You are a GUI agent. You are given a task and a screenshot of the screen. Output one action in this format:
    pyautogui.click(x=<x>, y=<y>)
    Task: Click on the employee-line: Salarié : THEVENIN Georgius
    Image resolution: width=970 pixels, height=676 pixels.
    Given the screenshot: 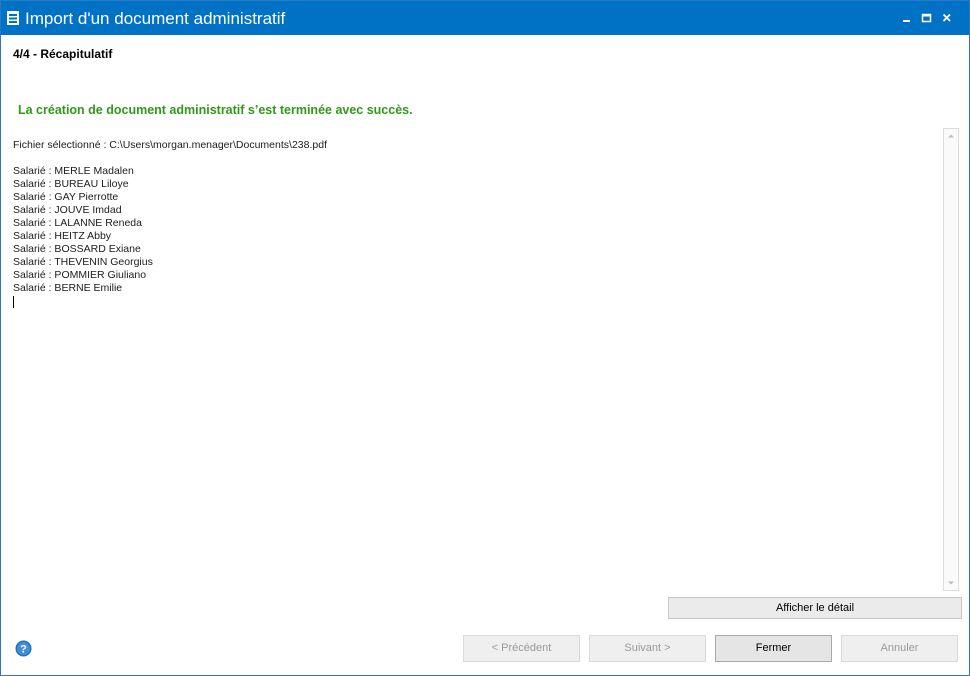 What is the action you would take?
    pyautogui.click(x=83, y=262)
    